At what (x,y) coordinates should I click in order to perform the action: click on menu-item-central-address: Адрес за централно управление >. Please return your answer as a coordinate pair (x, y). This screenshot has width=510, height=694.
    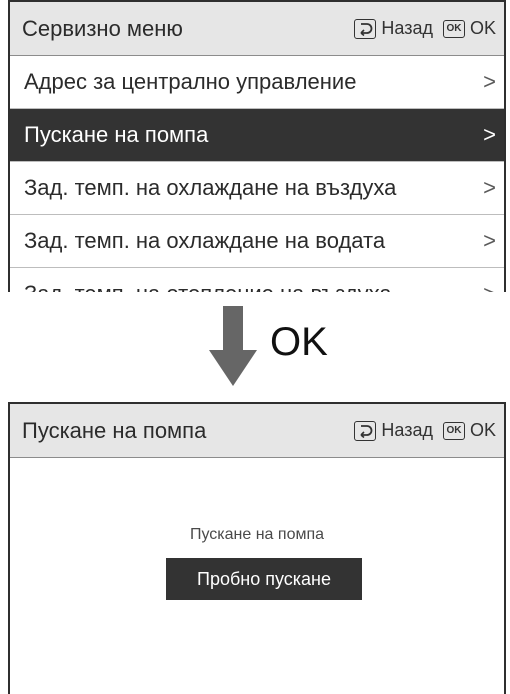
    Looking at the image, I should click on (257, 82).